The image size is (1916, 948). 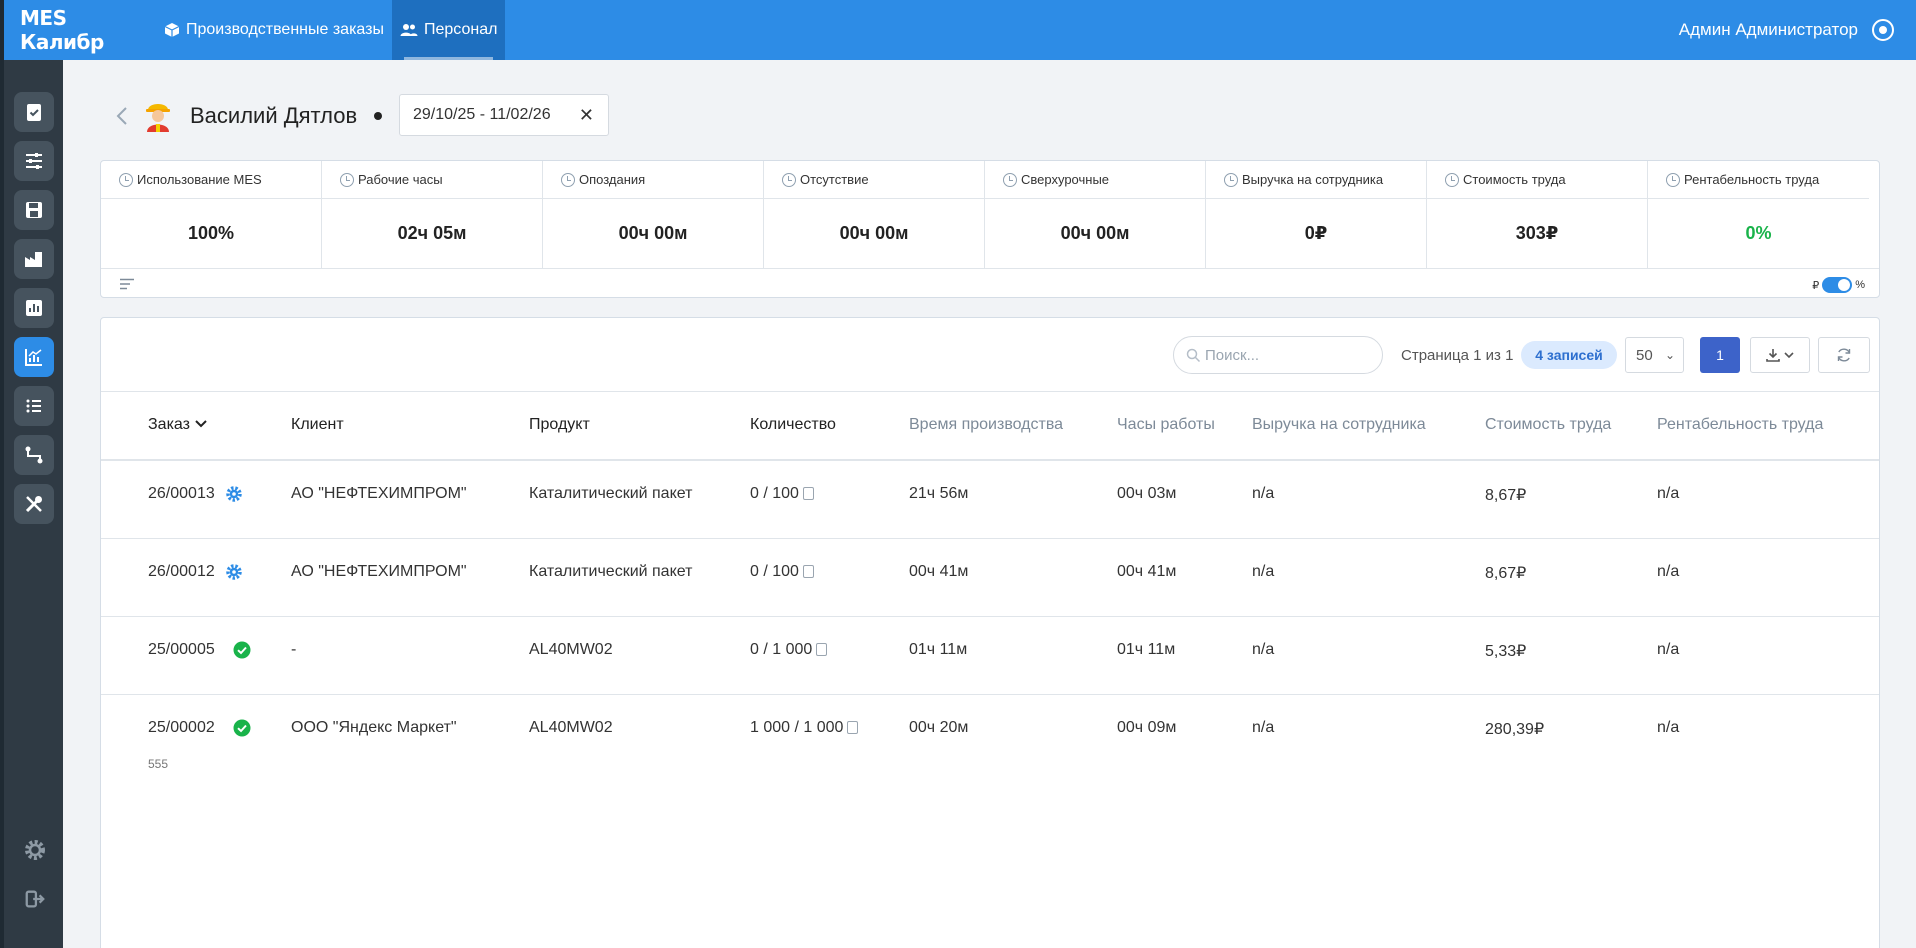 What do you see at coordinates (285, 29) in the screenshot?
I see `nav-label: Производственные заказы` at bounding box center [285, 29].